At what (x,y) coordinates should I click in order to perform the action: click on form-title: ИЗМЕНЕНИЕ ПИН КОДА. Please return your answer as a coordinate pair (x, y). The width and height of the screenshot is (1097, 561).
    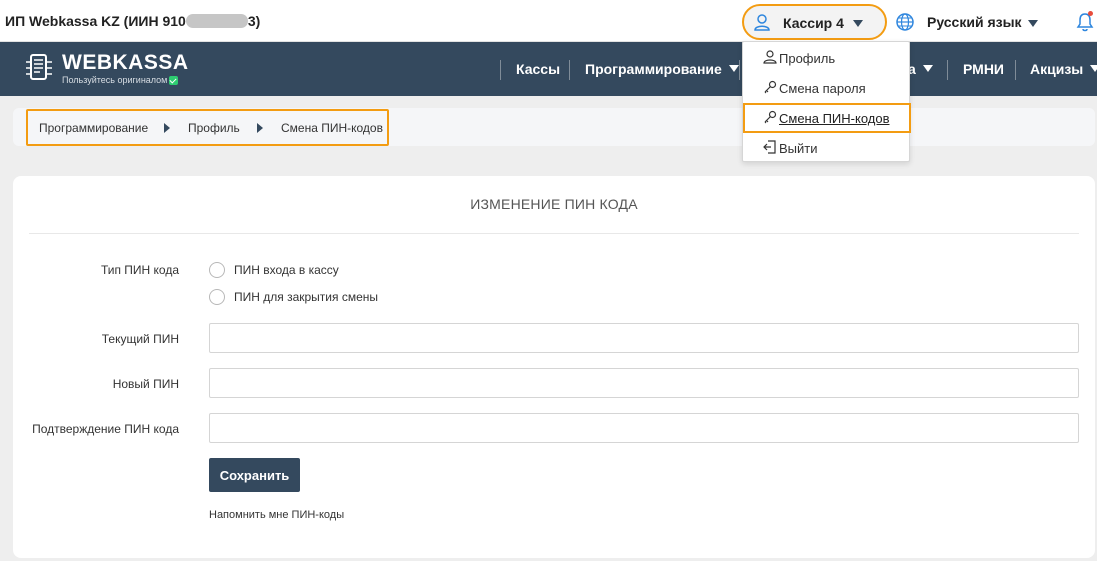
    Looking at the image, I should click on (554, 204).